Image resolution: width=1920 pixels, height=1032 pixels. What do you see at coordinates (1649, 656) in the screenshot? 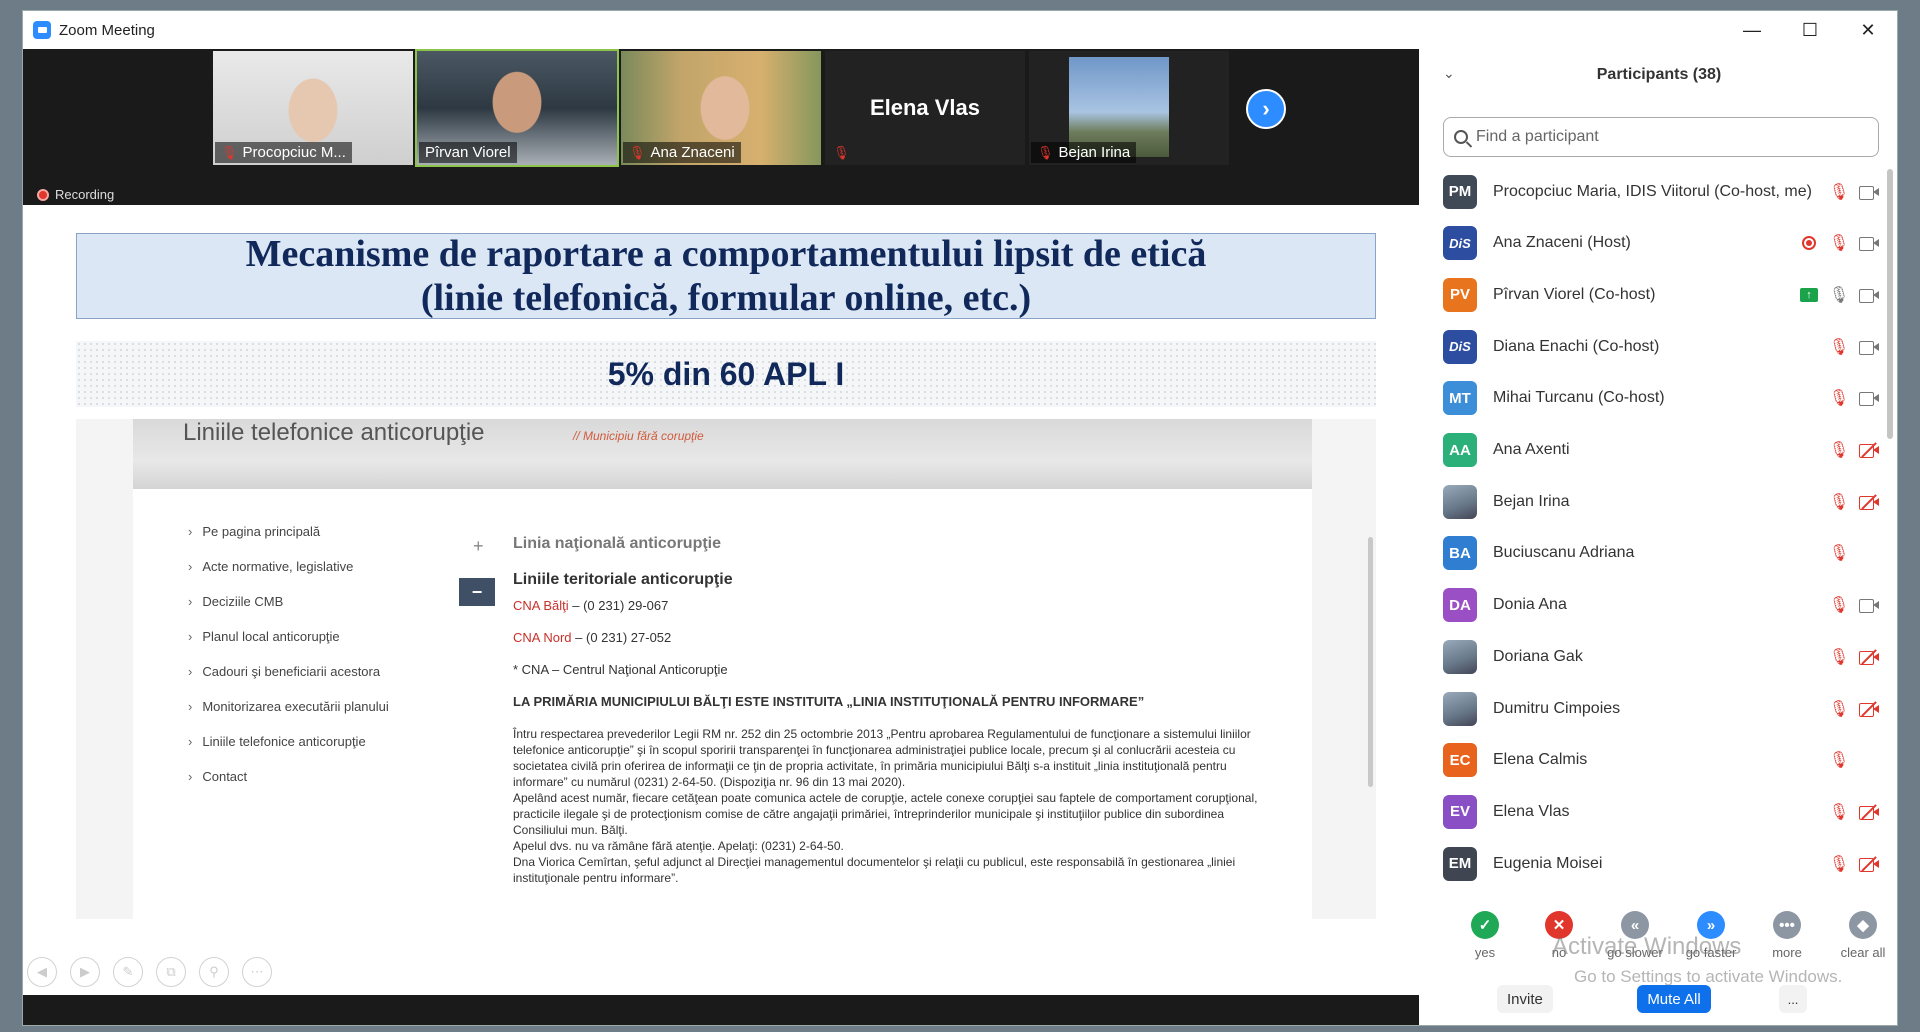
I see `participant-row: Doriana Gak 🎙︎` at bounding box center [1649, 656].